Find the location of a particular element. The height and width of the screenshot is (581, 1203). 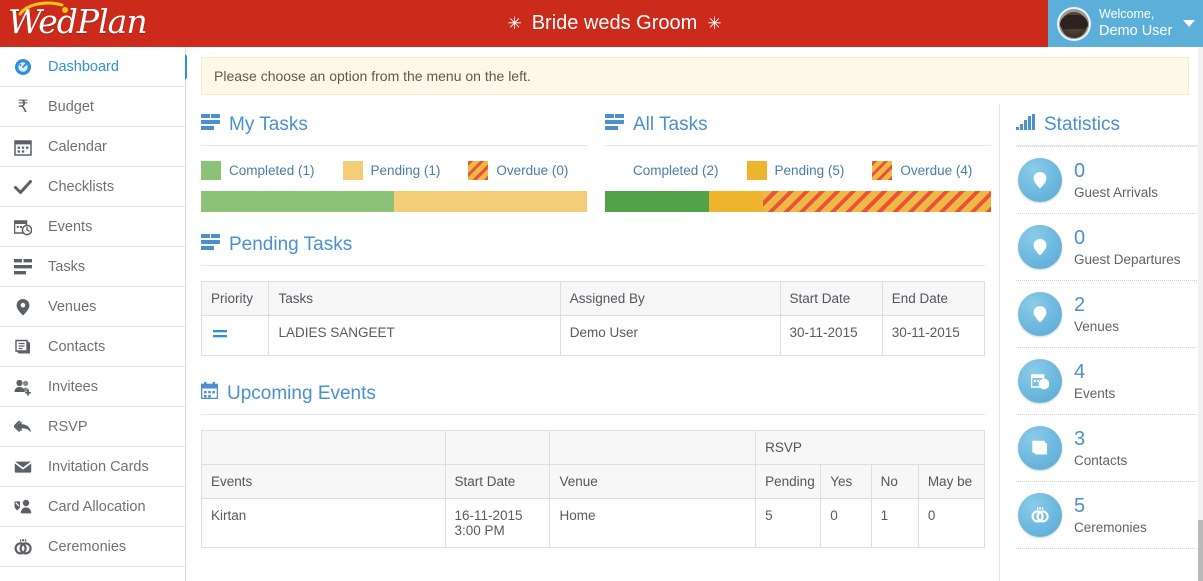

legend-entry: Overdue (0) is located at coordinates (518, 170).